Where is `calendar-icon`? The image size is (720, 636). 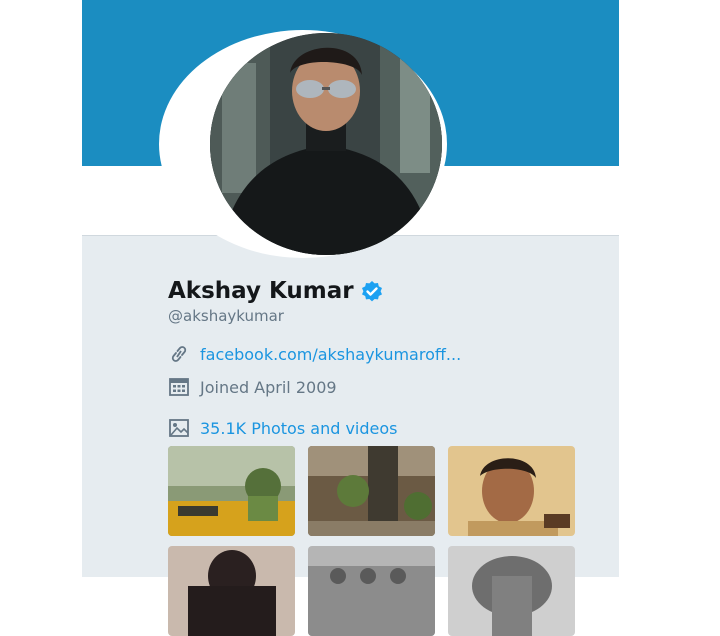 calendar-icon is located at coordinates (179, 387).